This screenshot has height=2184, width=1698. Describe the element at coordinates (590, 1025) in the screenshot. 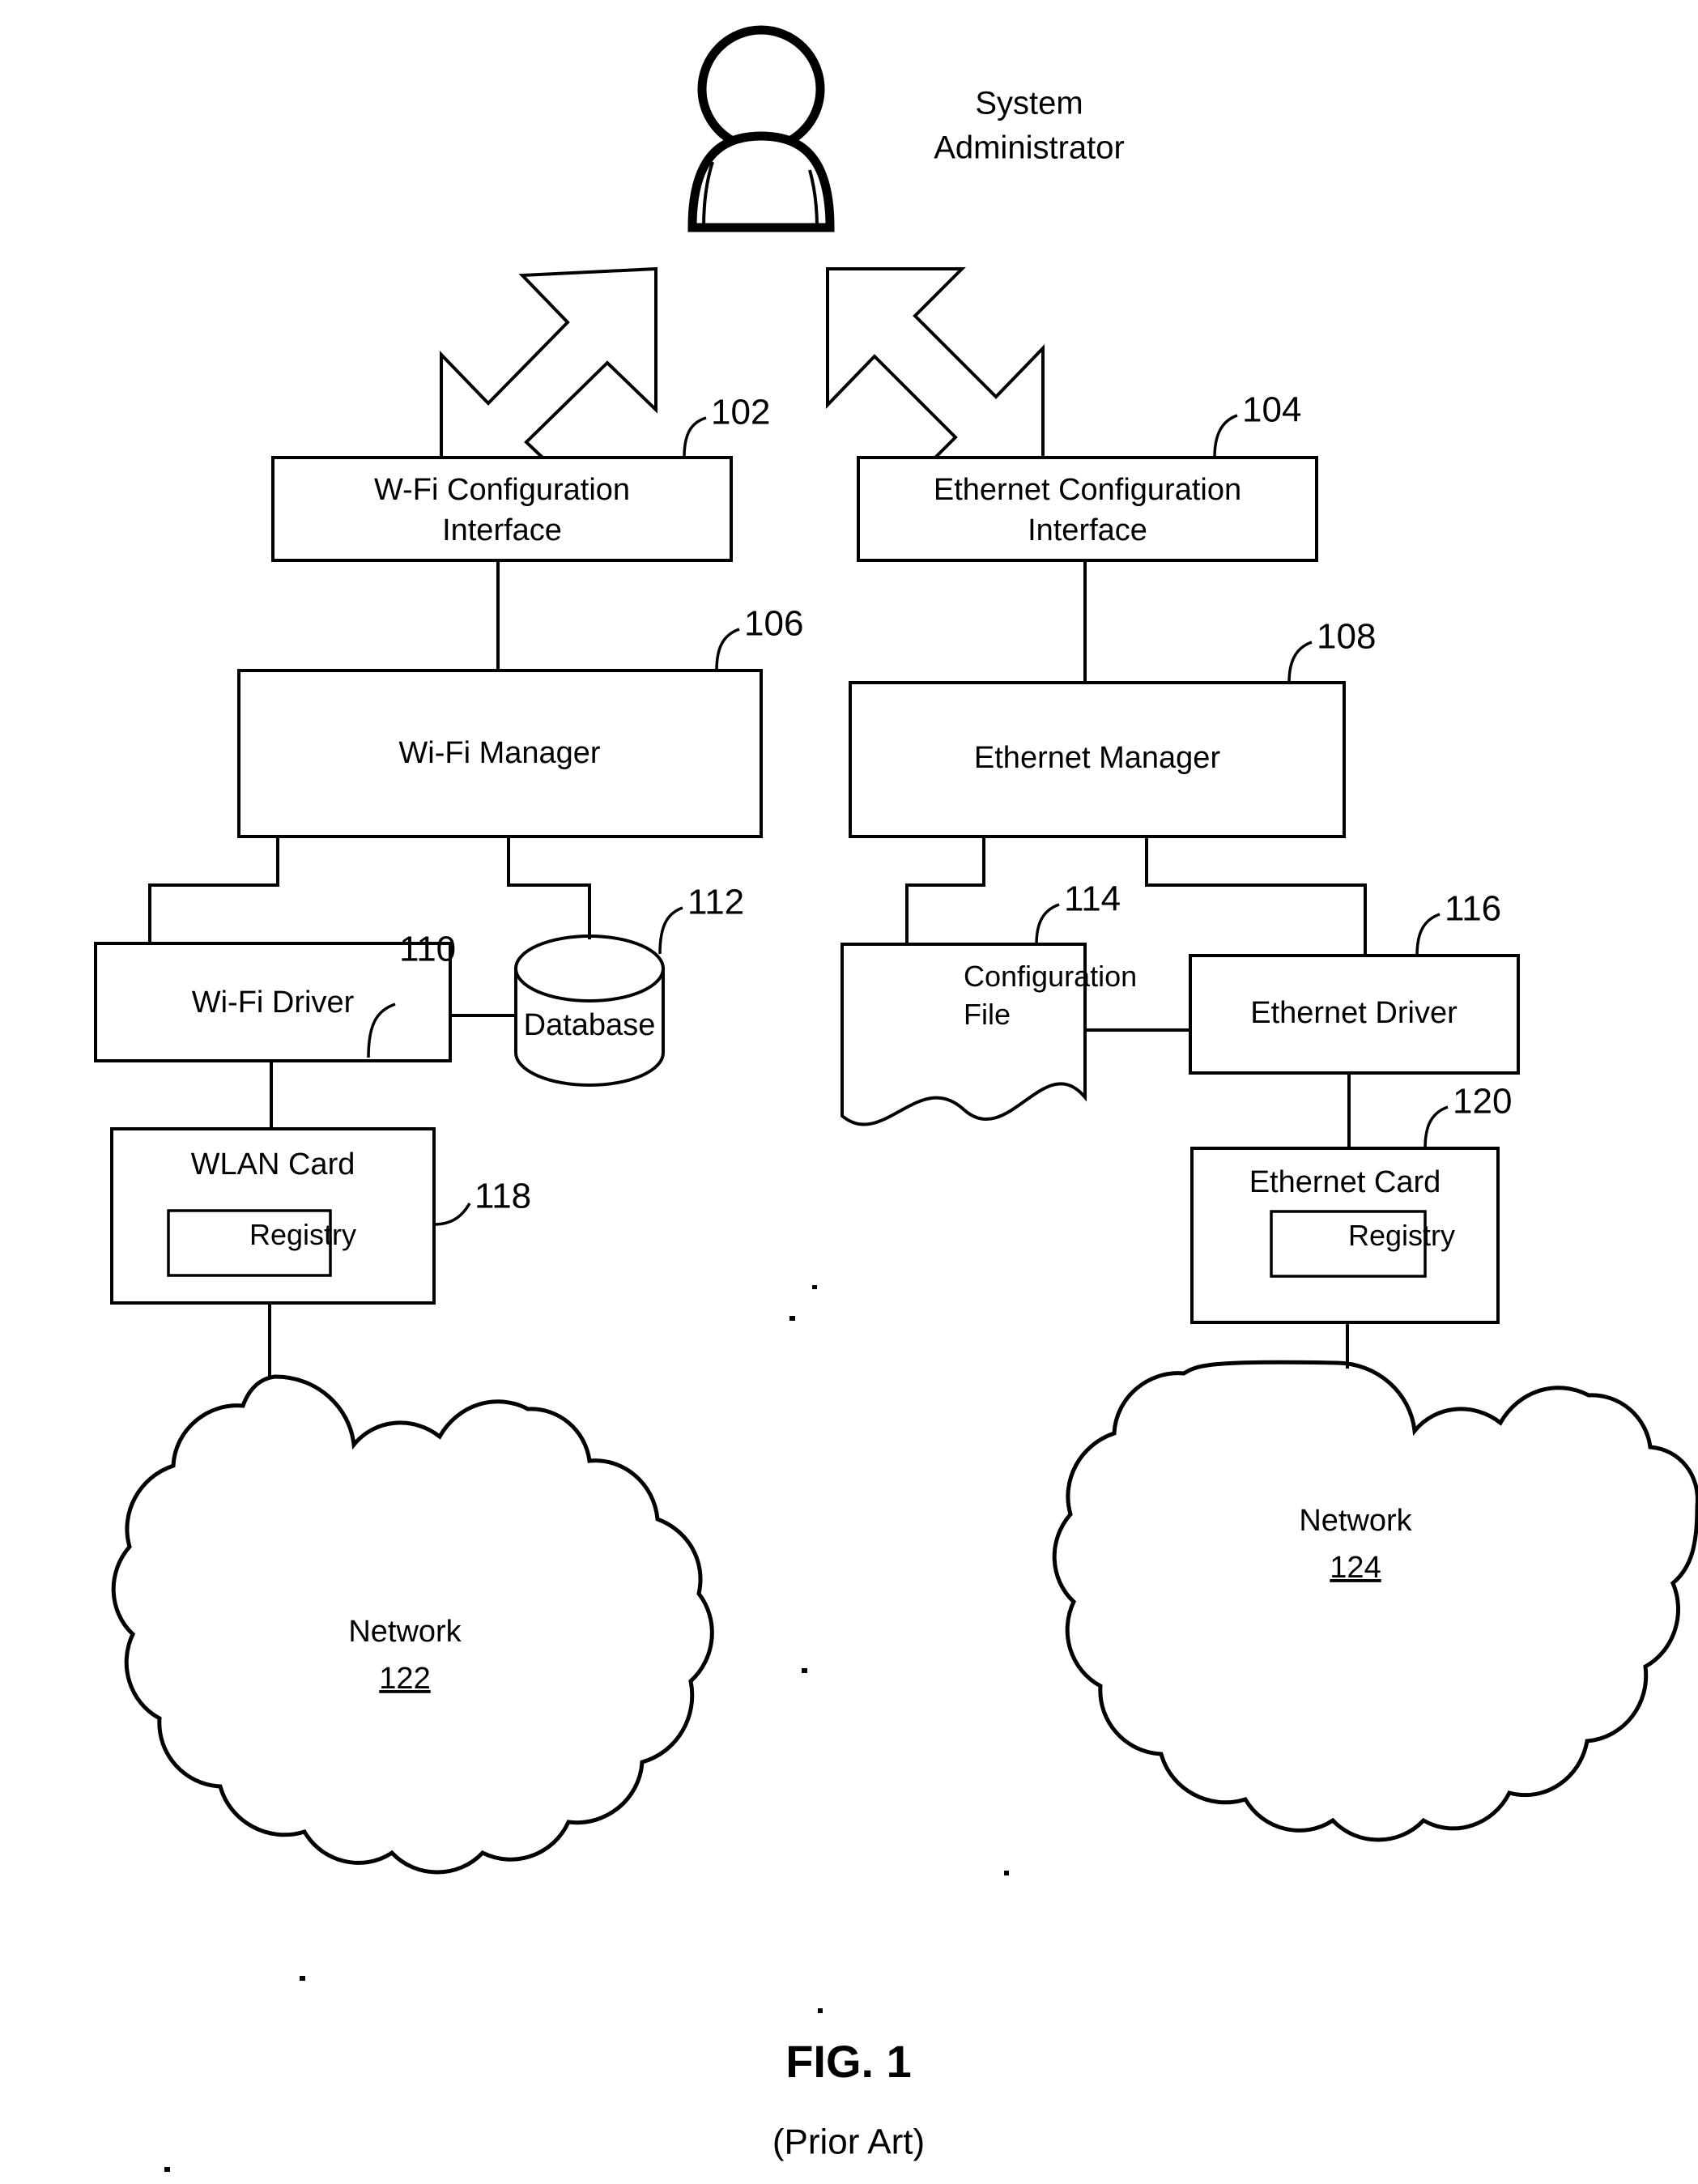

I see `database-label: Database` at that location.